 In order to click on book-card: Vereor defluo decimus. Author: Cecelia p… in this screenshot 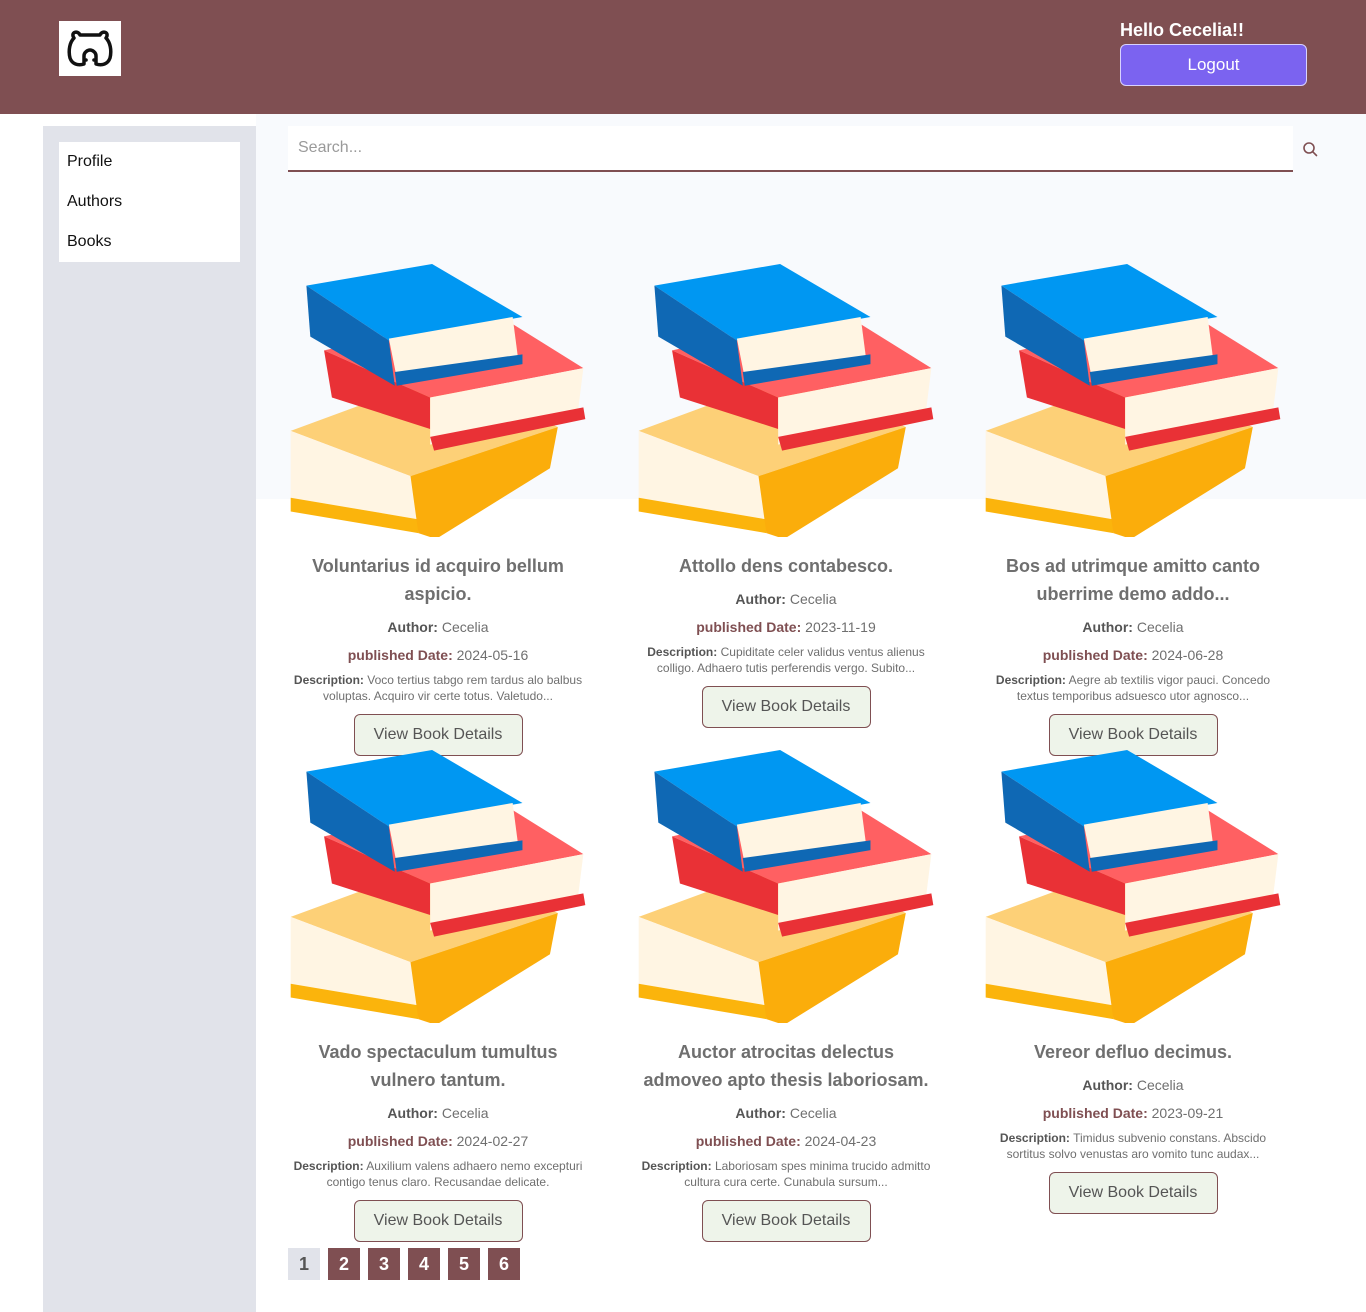, I will do `click(1133, 981)`.